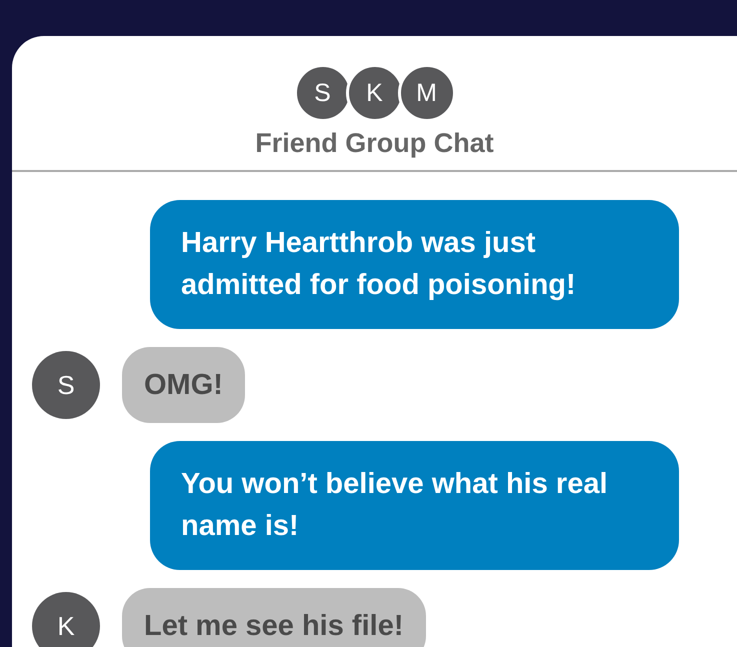 This screenshot has height=647, width=737. Describe the element at coordinates (414, 264) in the screenshot. I see `message-bubble: Harry Heartthrob was just admitted for food poisoning!` at that location.